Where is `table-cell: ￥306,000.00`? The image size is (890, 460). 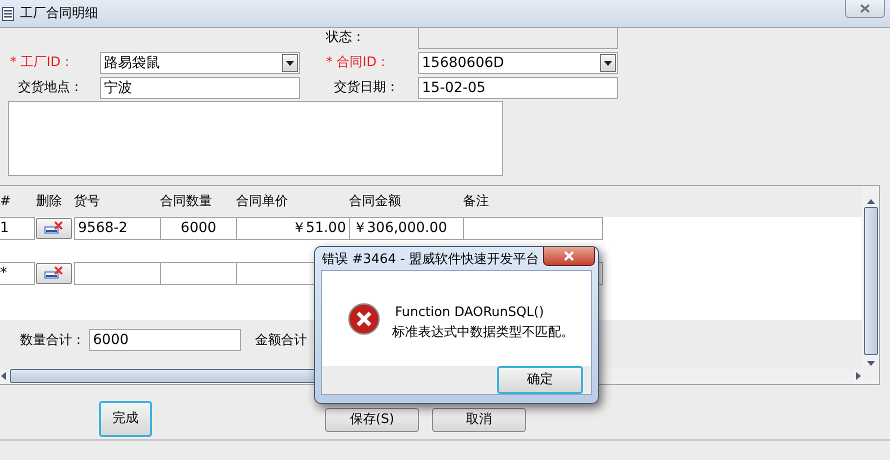
table-cell: ￥306,000.00 is located at coordinates (406, 228).